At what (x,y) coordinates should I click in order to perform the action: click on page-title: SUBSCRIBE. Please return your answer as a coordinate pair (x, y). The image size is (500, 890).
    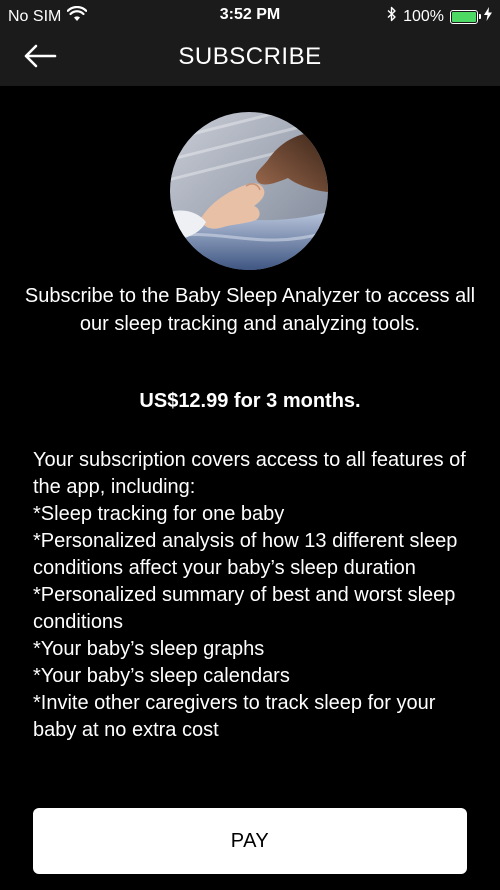
    Looking at the image, I should click on (250, 56).